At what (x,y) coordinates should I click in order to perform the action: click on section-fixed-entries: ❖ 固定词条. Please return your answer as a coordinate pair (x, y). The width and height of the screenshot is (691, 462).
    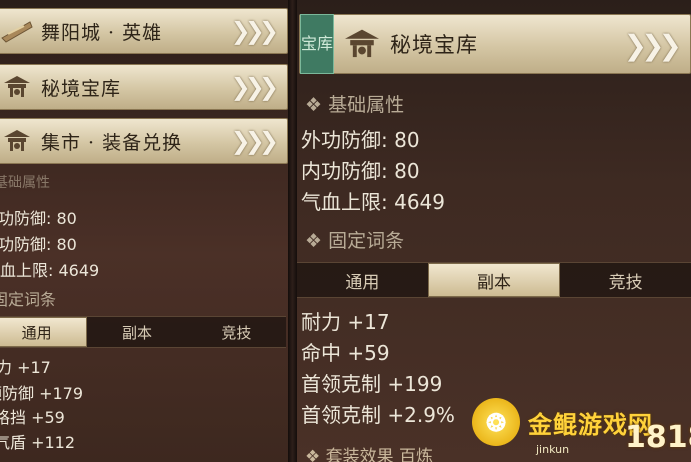
    Looking at the image, I should click on (354, 239).